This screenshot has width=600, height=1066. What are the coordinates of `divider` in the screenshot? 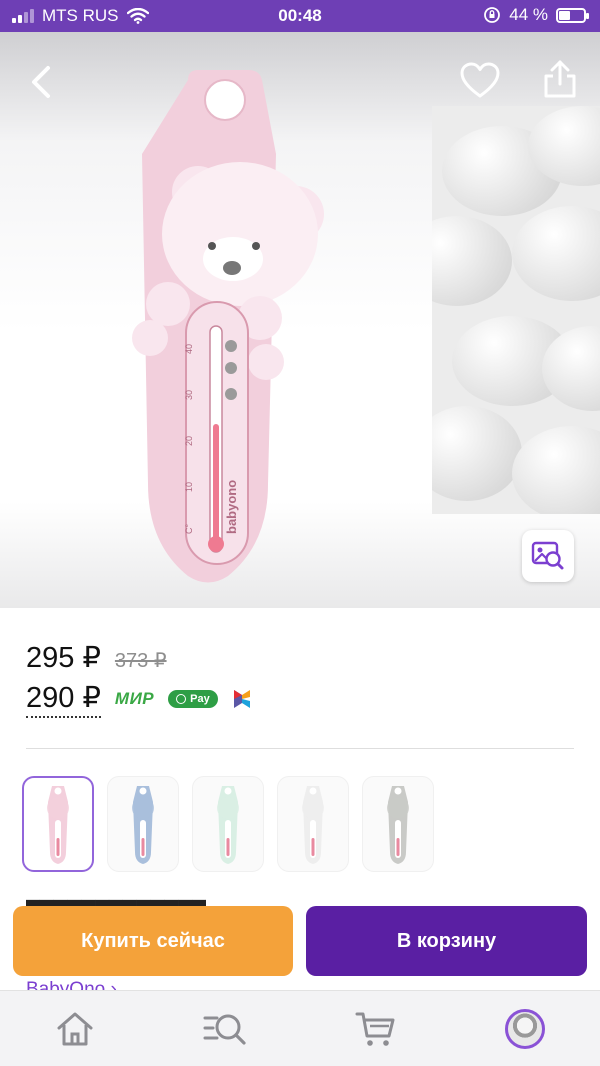 It's located at (300, 748).